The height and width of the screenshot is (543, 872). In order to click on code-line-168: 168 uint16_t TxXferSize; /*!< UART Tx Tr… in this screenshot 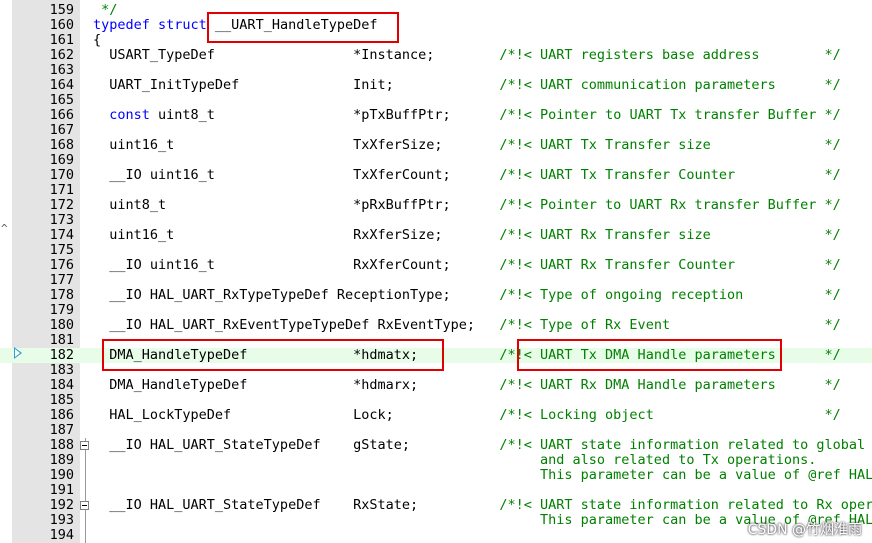, I will do `click(436, 145)`.